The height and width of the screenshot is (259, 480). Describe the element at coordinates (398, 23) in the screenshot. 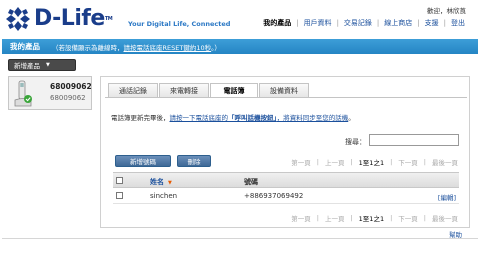

I see `nav-online-store: 線上商店` at that location.